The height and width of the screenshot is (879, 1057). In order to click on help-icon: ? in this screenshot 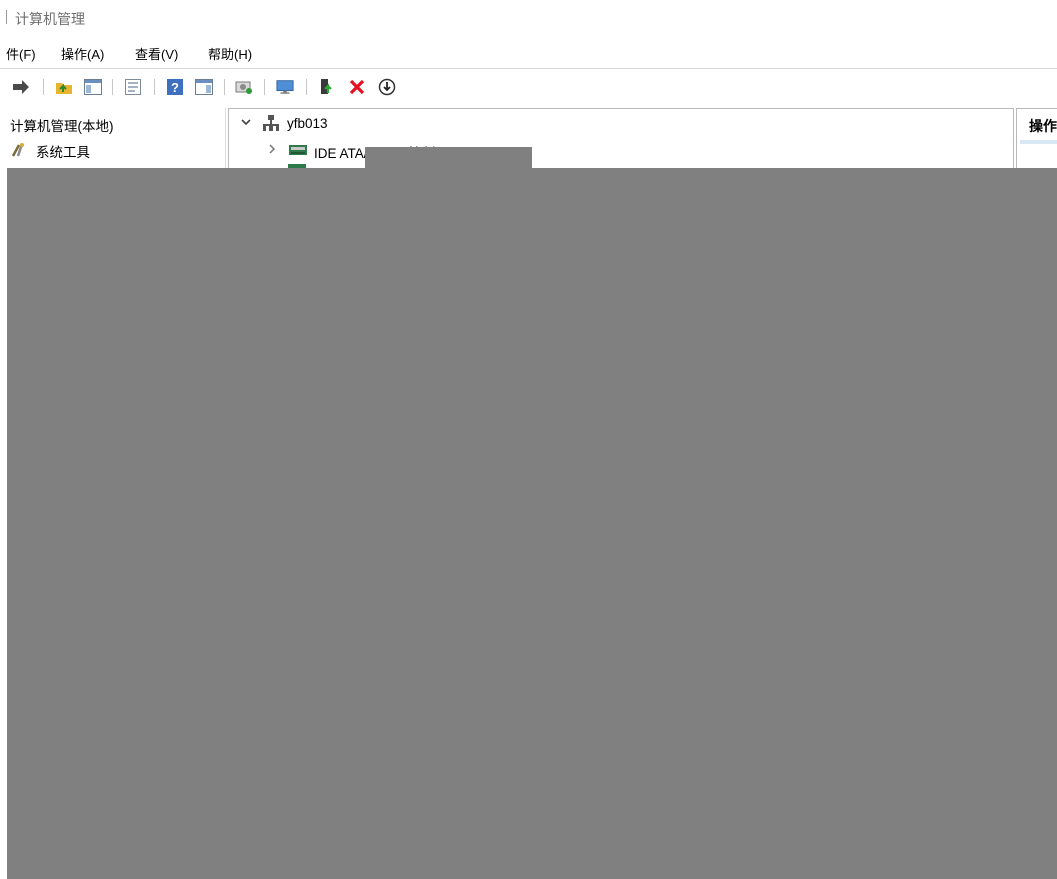, I will do `click(175, 87)`.